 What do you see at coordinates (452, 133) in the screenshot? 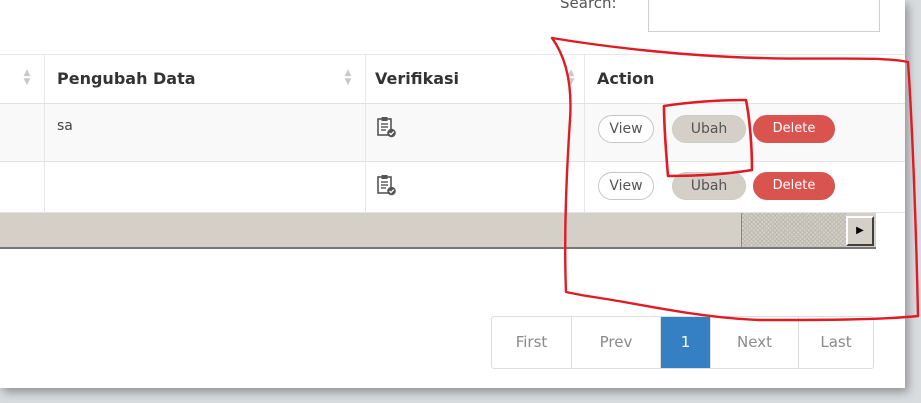
I see `table-row: sa View Ubah Delete` at bounding box center [452, 133].